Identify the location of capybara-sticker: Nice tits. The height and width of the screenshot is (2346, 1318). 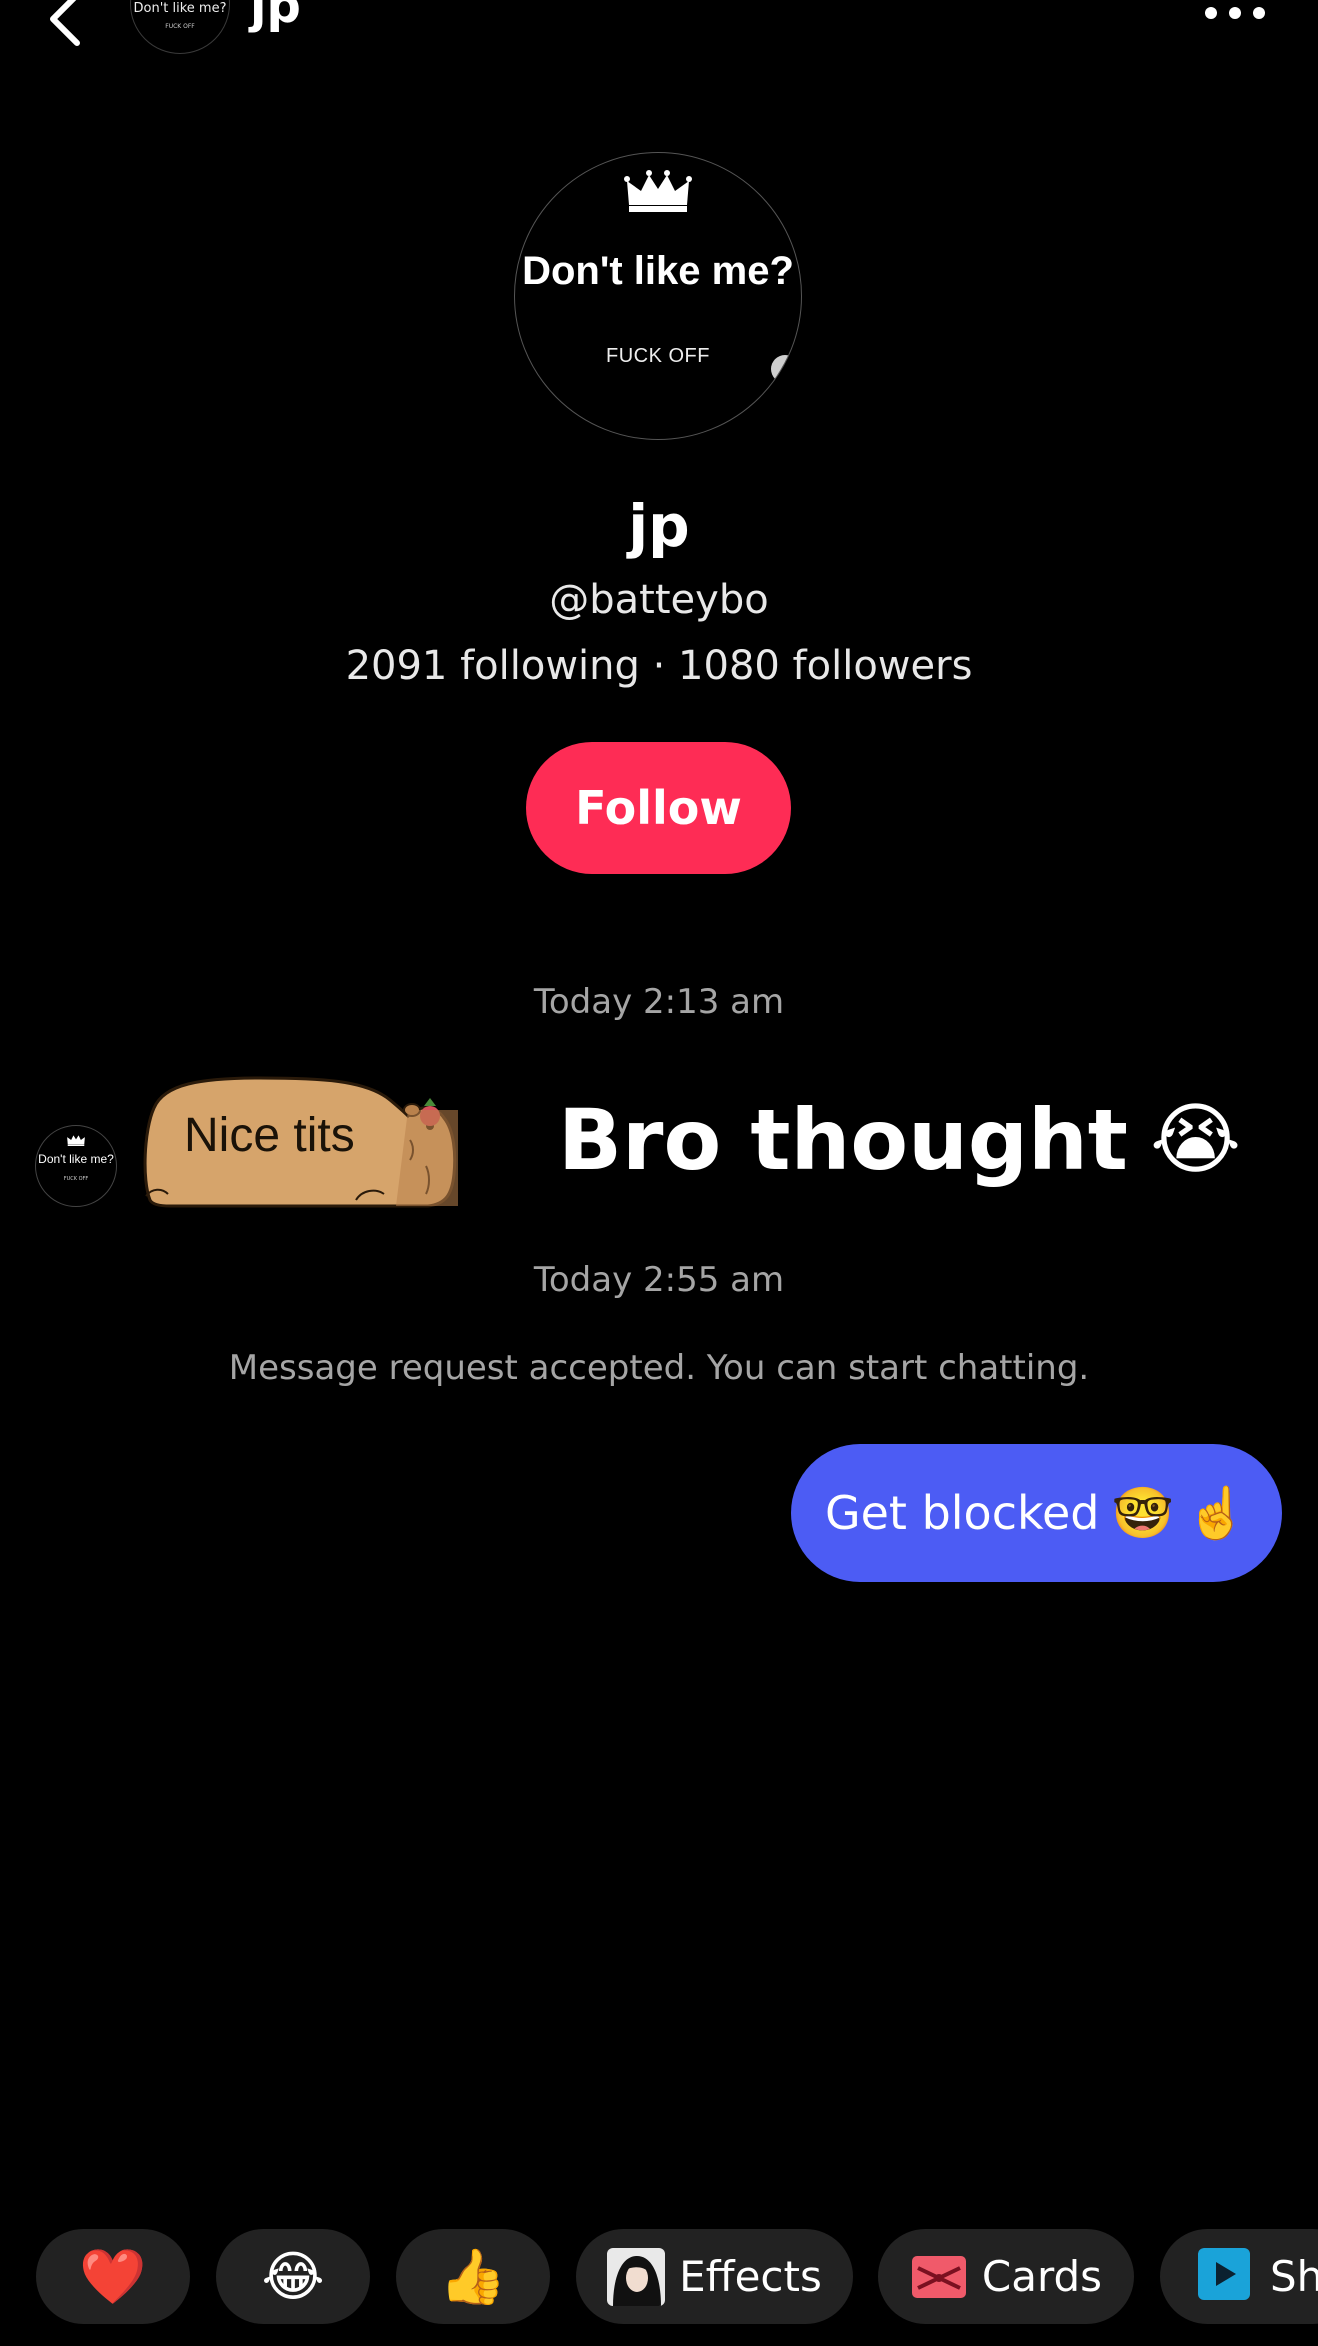
(300, 1140).